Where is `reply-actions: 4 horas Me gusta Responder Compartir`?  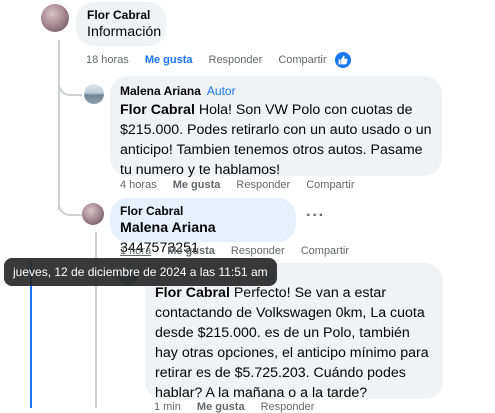
reply-actions: 4 horas Me gusta Responder Compartir is located at coordinates (245, 185).